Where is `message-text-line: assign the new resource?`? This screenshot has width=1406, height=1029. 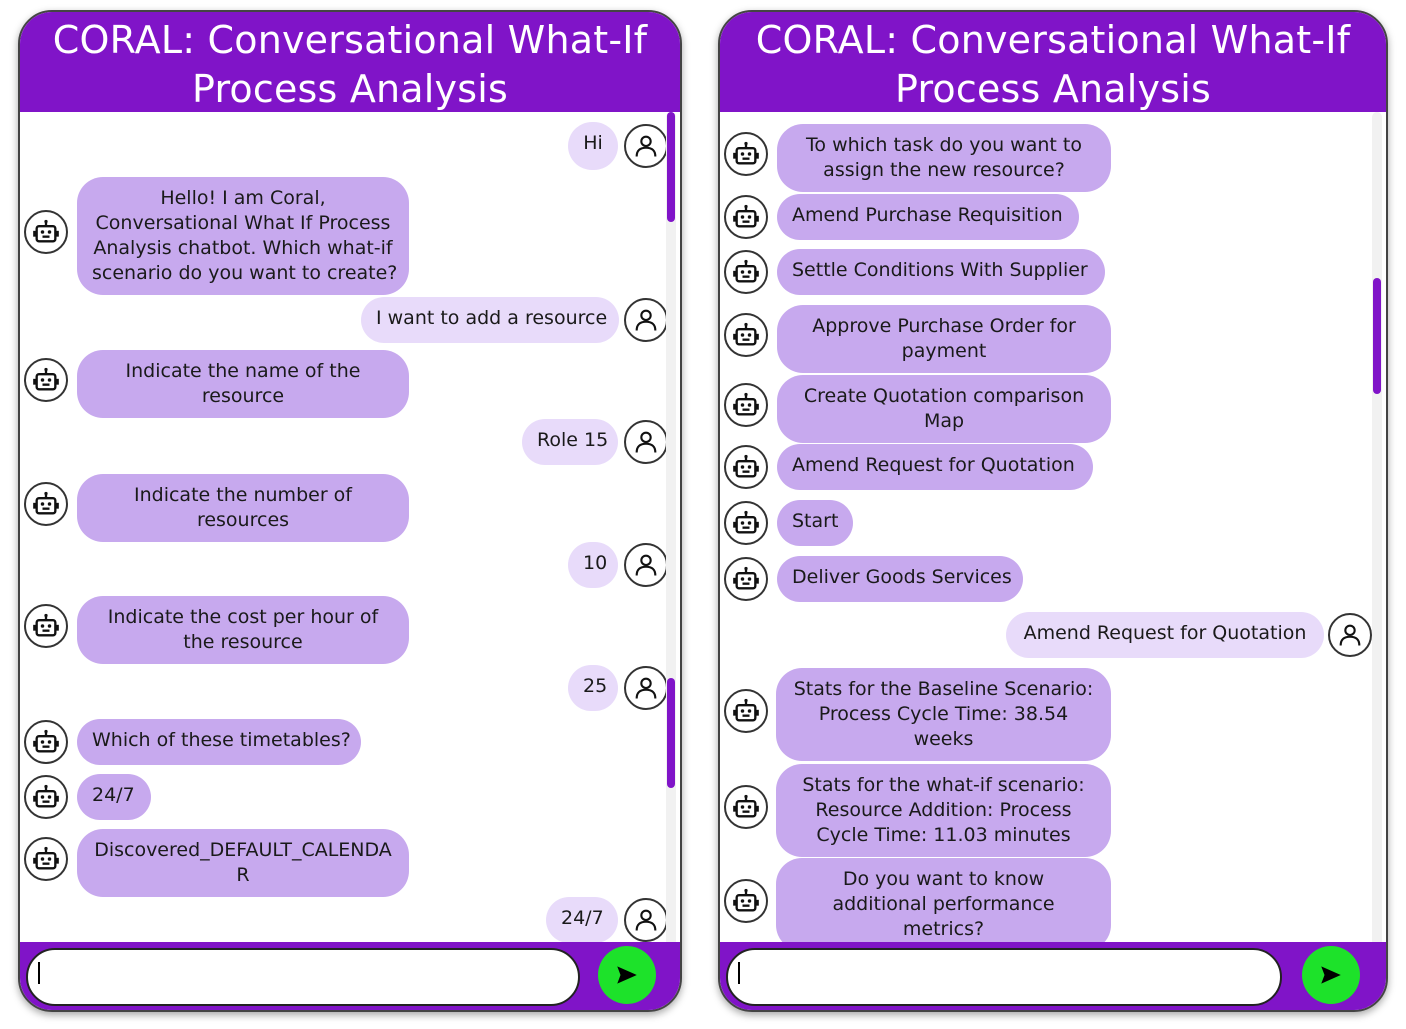
message-text-line: assign the new resource? is located at coordinates (944, 170).